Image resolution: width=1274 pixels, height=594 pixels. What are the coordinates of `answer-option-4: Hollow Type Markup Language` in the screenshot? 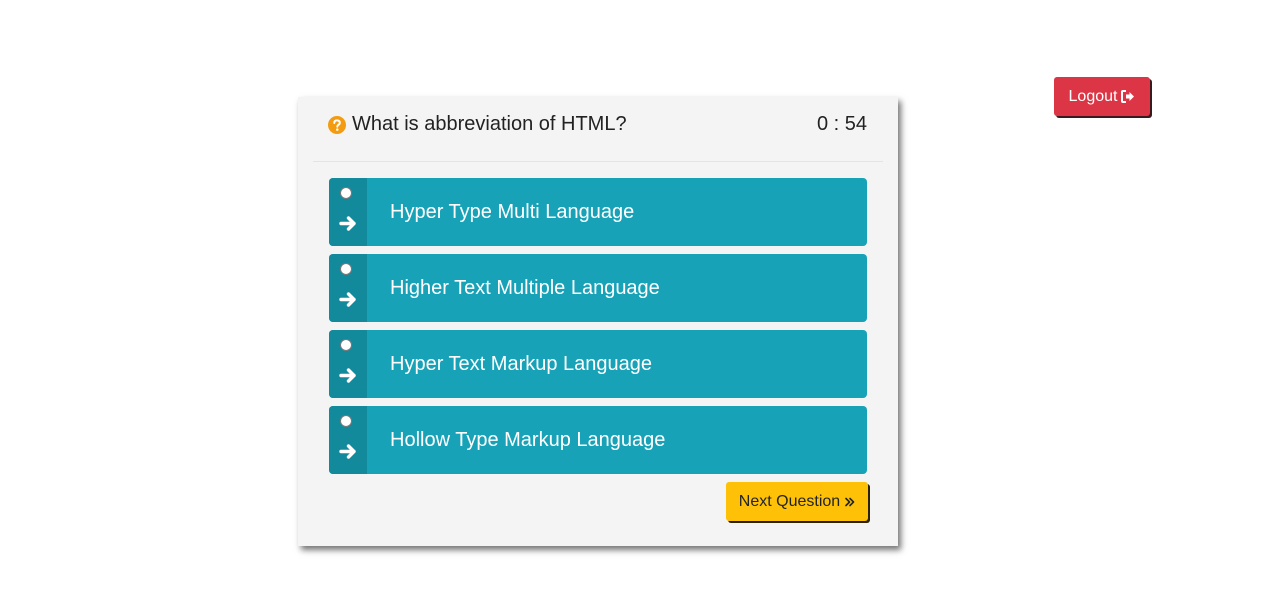 It's located at (598, 440).